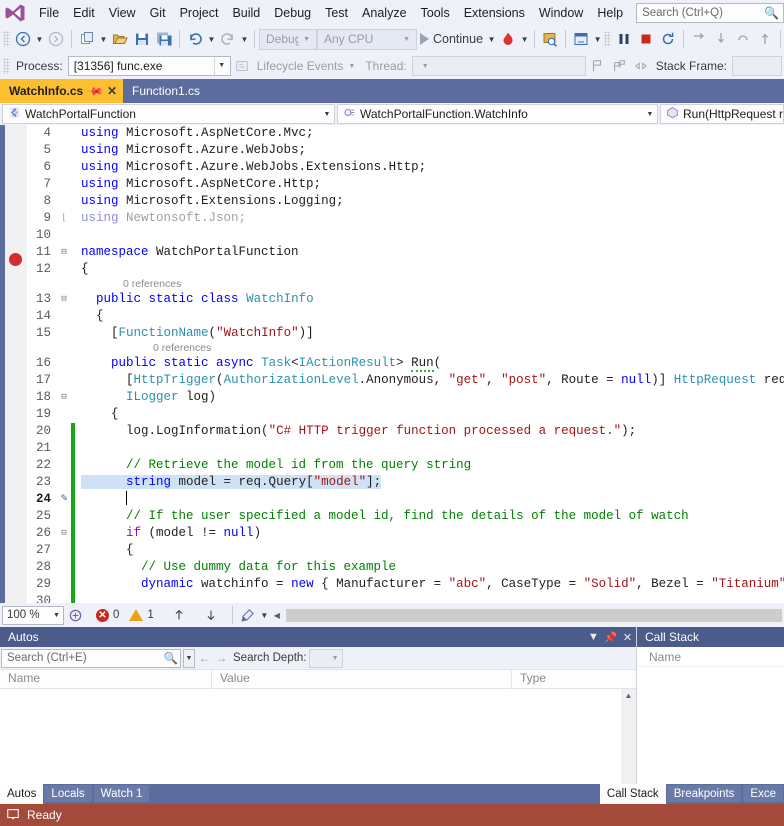 The height and width of the screenshot is (826, 784). What do you see at coordinates (384, 13) in the screenshot?
I see `menu-item-analyze: Analyze` at bounding box center [384, 13].